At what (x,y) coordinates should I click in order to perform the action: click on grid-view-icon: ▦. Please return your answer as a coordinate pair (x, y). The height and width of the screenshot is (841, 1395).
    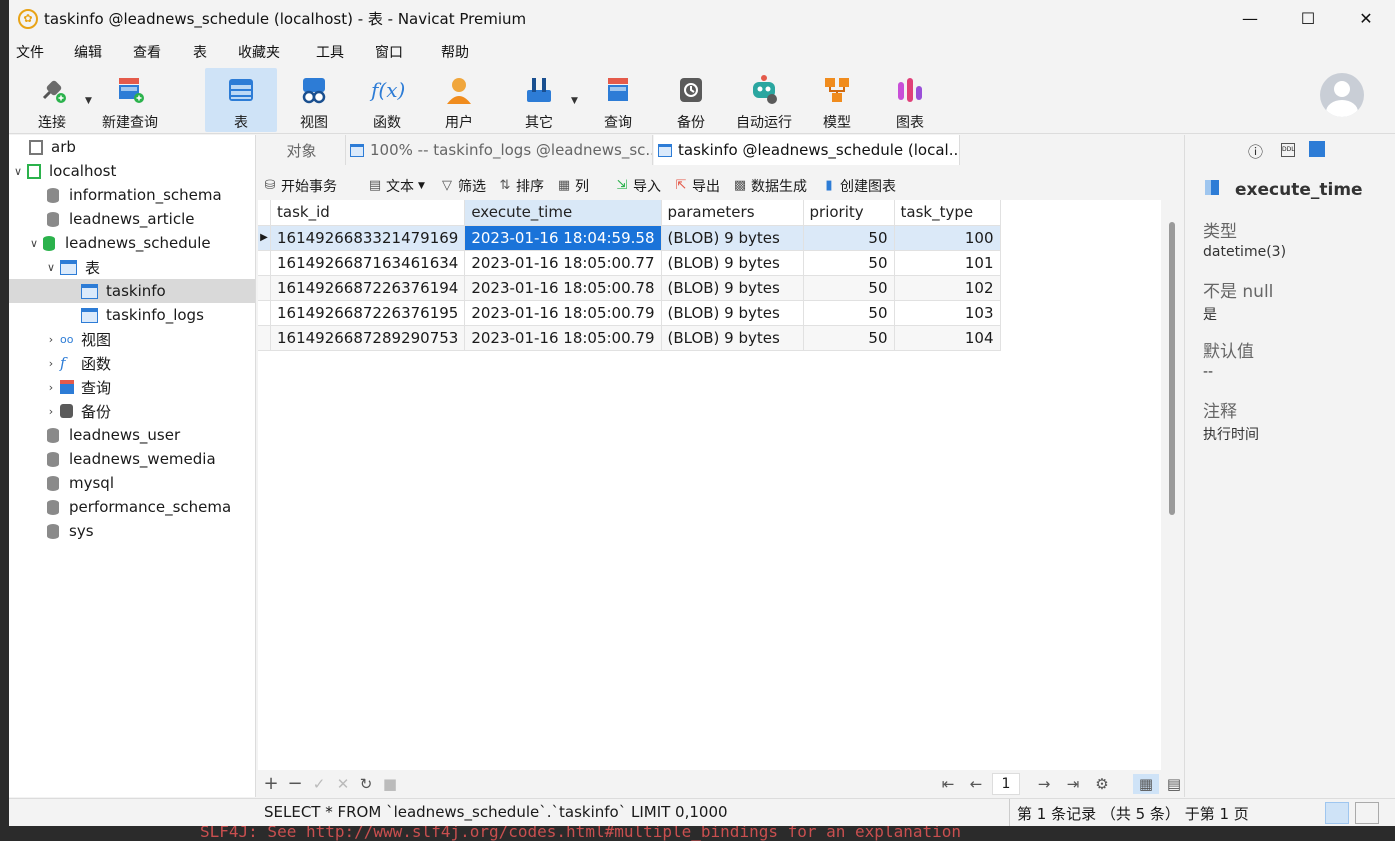
    Looking at the image, I should click on (1146, 784).